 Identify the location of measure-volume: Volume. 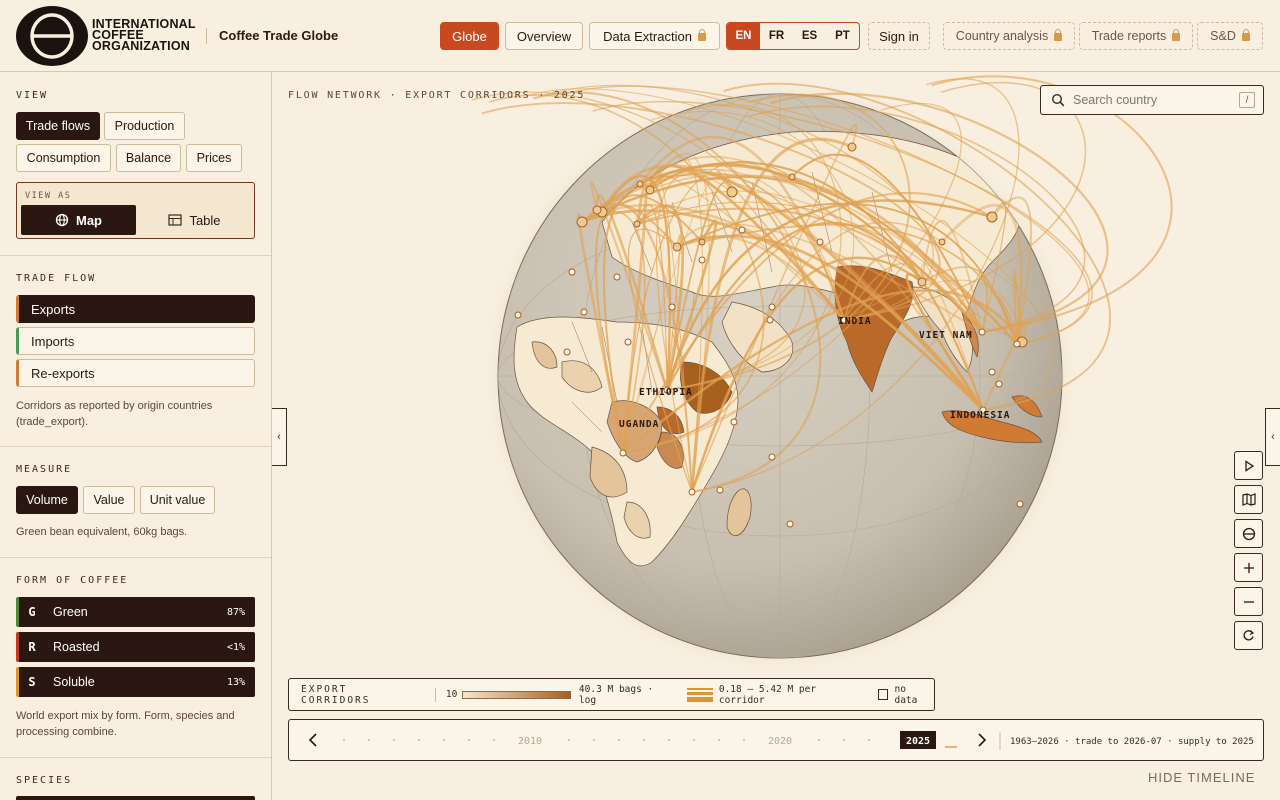
(47, 500).